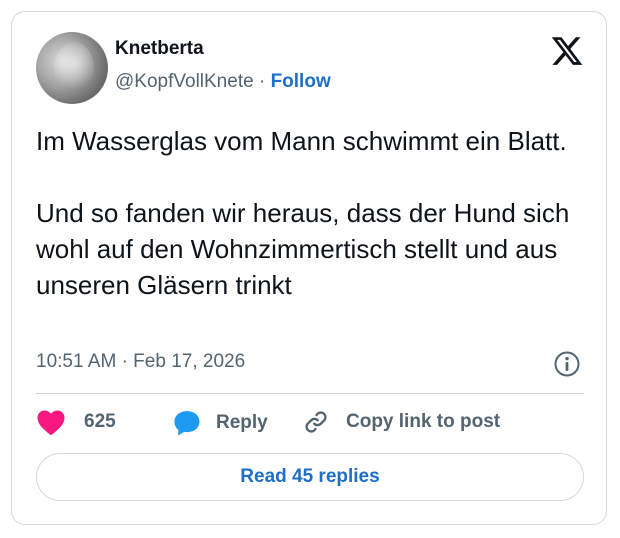 This screenshot has width=620, height=538. What do you see at coordinates (242, 422) in the screenshot?
I see `reply-label: Reply` at bounding box center [242, 422].